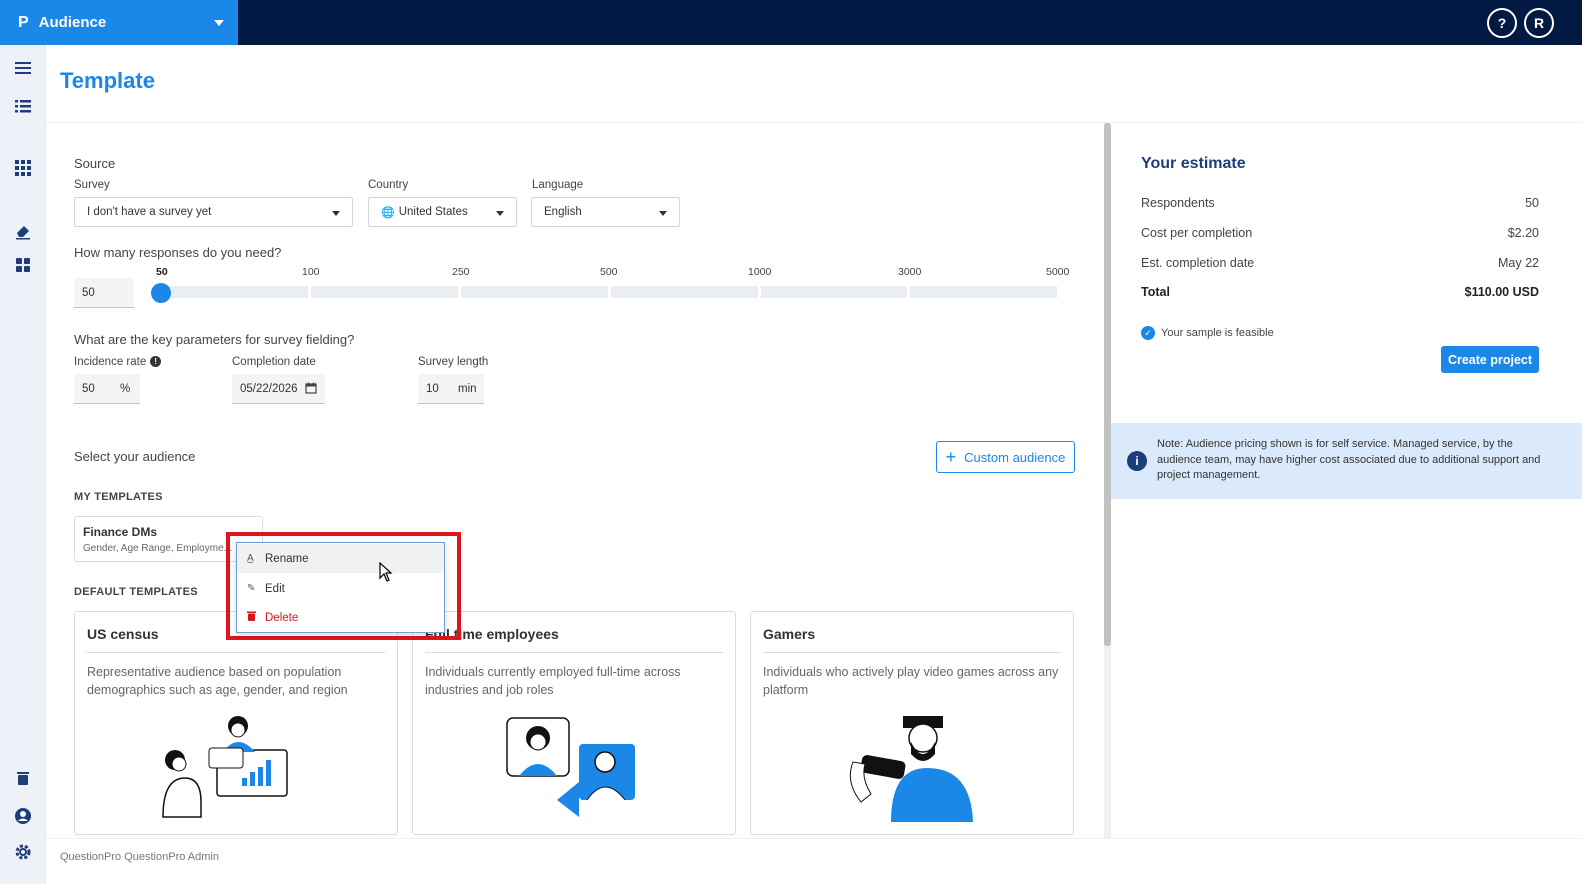  I want to click on country-select-value: United States, so click(433, 212).